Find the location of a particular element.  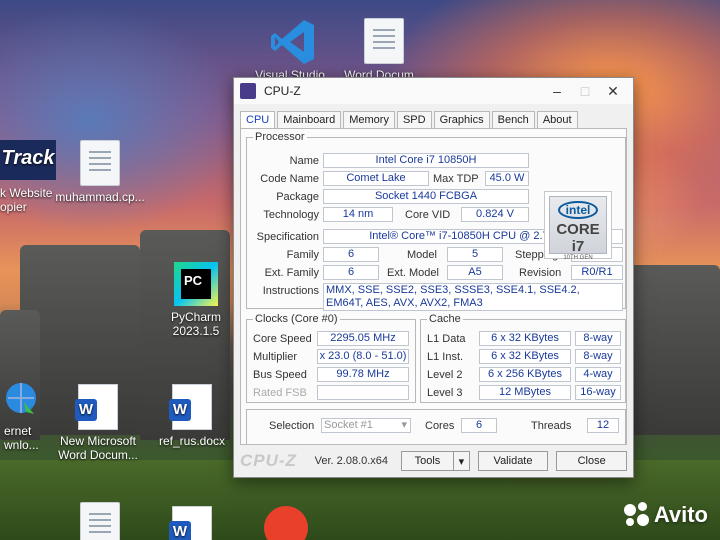

processor-legend: Processor is located at coordinates (280, 137).